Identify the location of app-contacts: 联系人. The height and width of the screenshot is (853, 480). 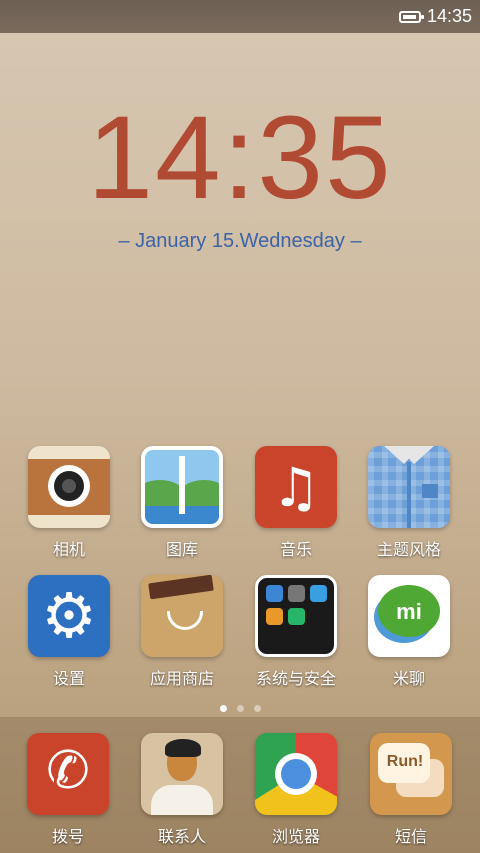
(182, 790).